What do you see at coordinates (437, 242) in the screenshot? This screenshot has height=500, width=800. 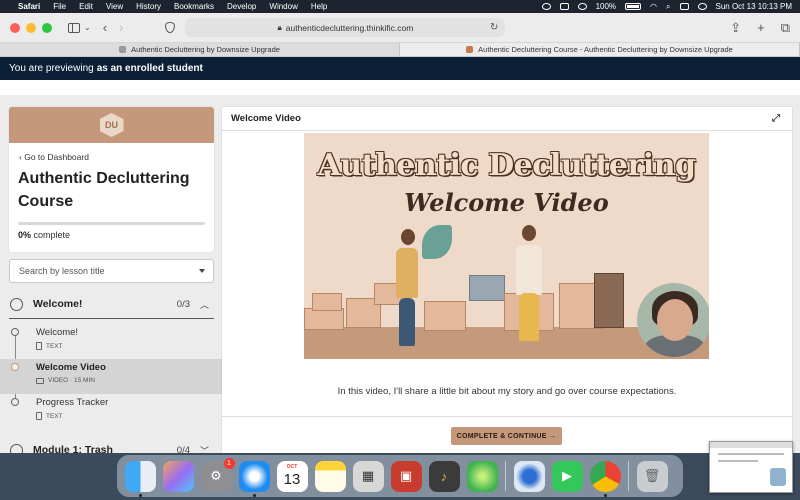 I see `plant-illustration` at bounding box center [437, 242].